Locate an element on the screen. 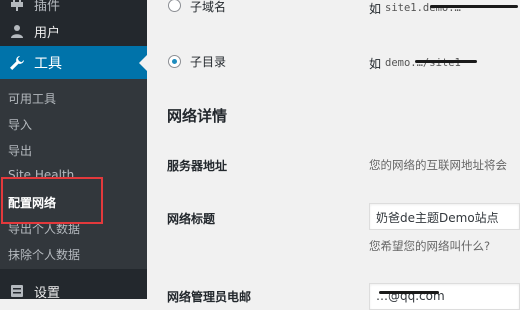 Image resolution: width=520 pixels, height=310 pixels. subdirectory-example-prefix: 如 is located at coordinates (375, 64).